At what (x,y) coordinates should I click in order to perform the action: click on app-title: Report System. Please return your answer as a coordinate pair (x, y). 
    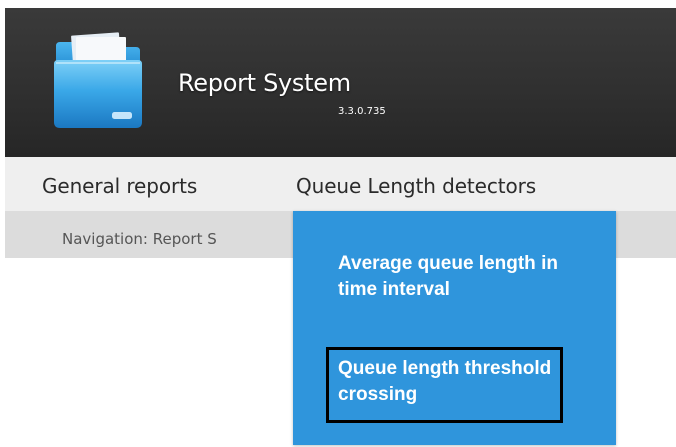
    Looking at the image, I should click on (264, 83).